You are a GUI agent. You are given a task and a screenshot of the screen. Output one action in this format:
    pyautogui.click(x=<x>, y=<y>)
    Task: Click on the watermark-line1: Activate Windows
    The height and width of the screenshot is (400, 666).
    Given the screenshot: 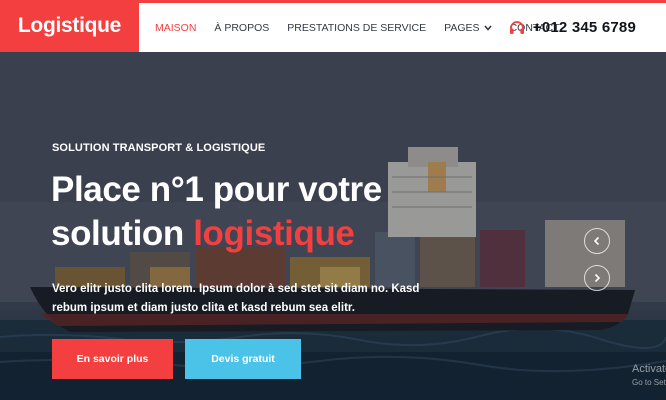 What is the action you would take?
    pyautogui.click(x=649, y=369)
    